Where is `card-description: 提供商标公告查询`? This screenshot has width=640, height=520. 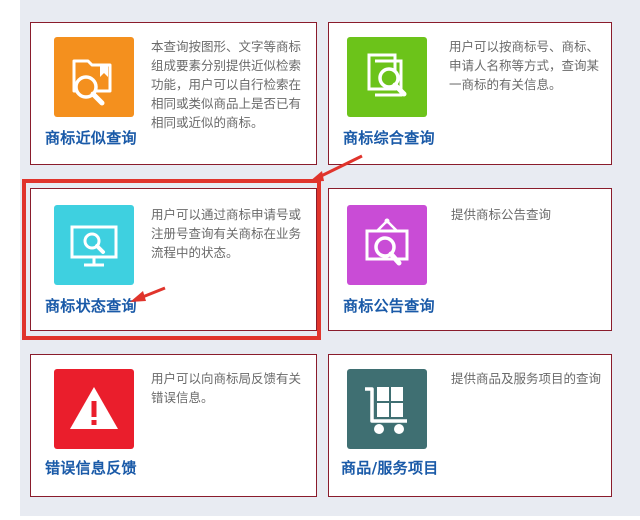 card-description: 提供商标公告查询 is located at coordinates (501, 214).